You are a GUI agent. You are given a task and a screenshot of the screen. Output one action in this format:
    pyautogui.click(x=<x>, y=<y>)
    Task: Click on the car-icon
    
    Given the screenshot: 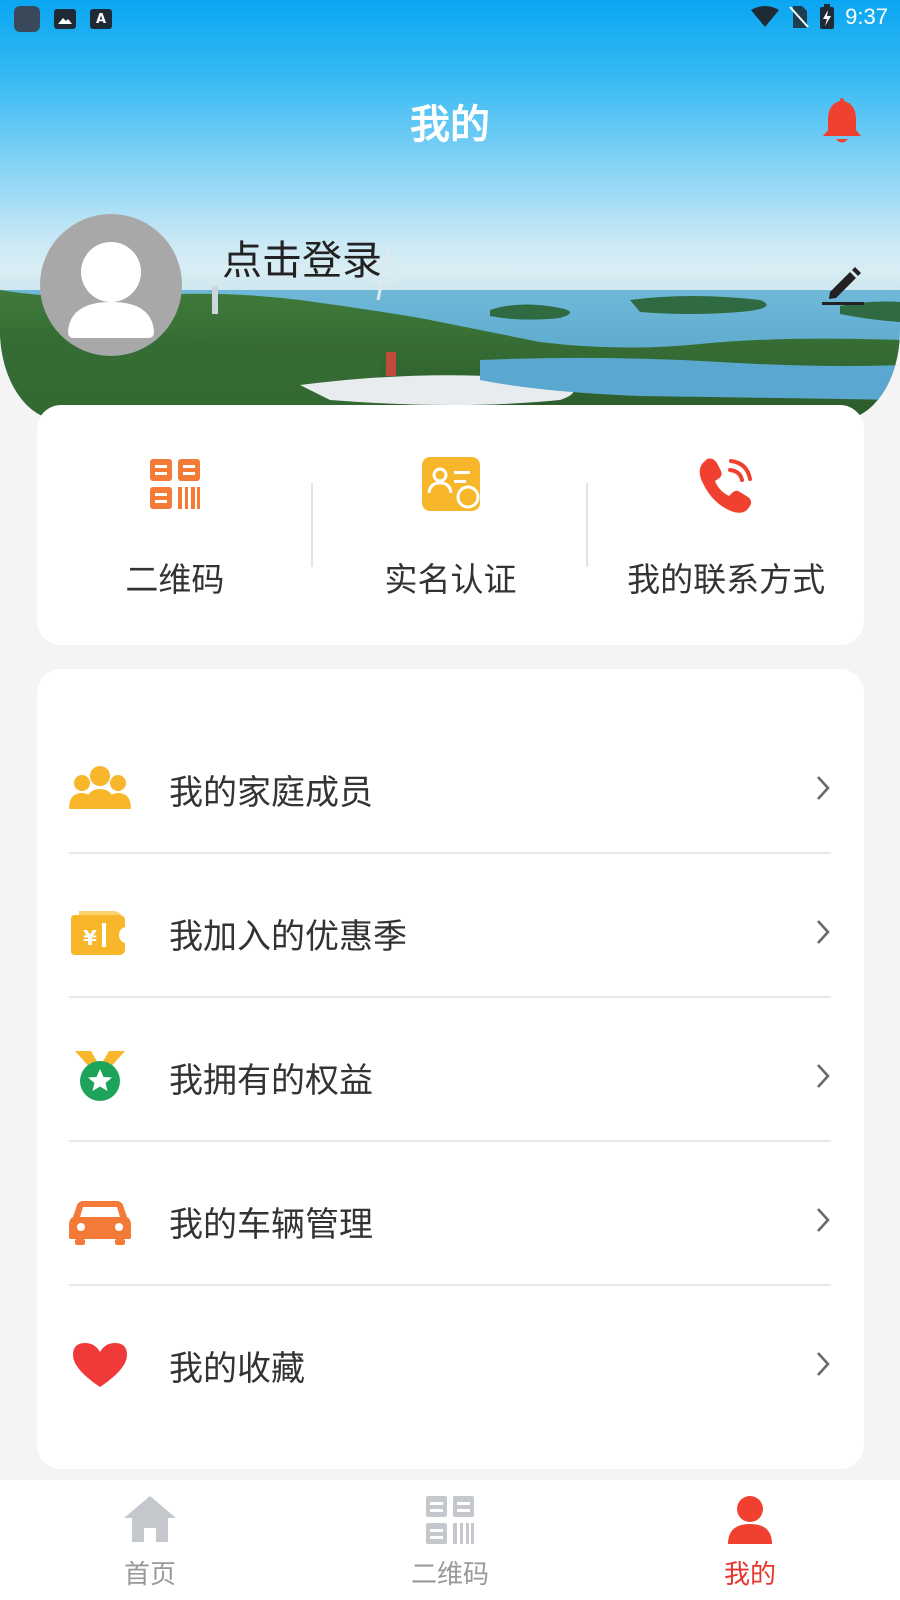 What is the action you would take?
    pyautogui.click(x=100, y=1223)
    